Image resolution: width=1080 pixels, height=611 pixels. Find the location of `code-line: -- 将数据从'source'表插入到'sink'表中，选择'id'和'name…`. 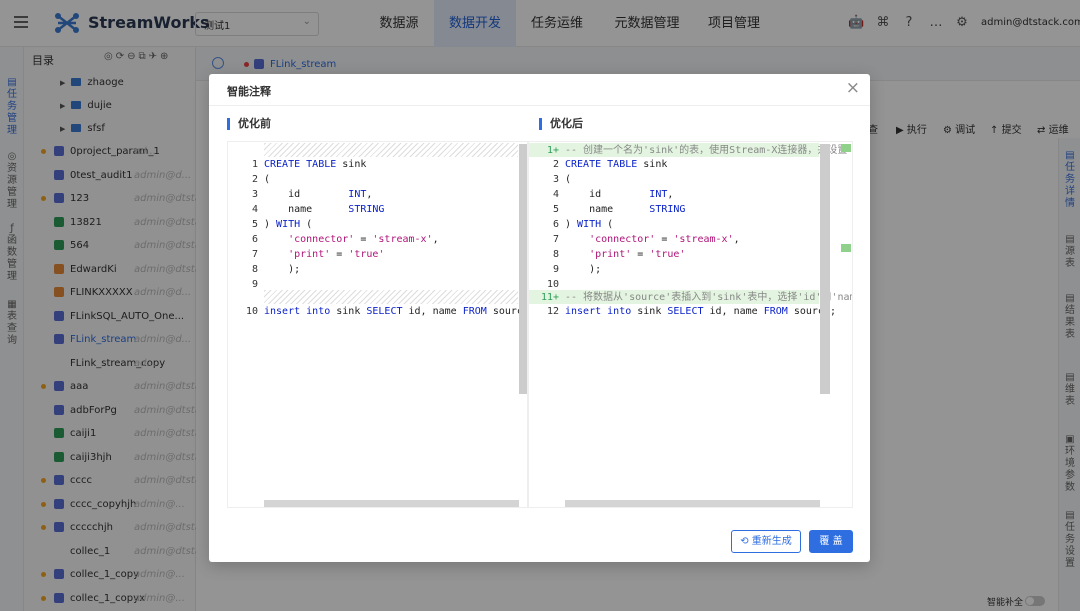

code-line: -- 将数据从'source'表插入到'sink'表中，选择'id'和'name… is located at coordinates (709, 297).